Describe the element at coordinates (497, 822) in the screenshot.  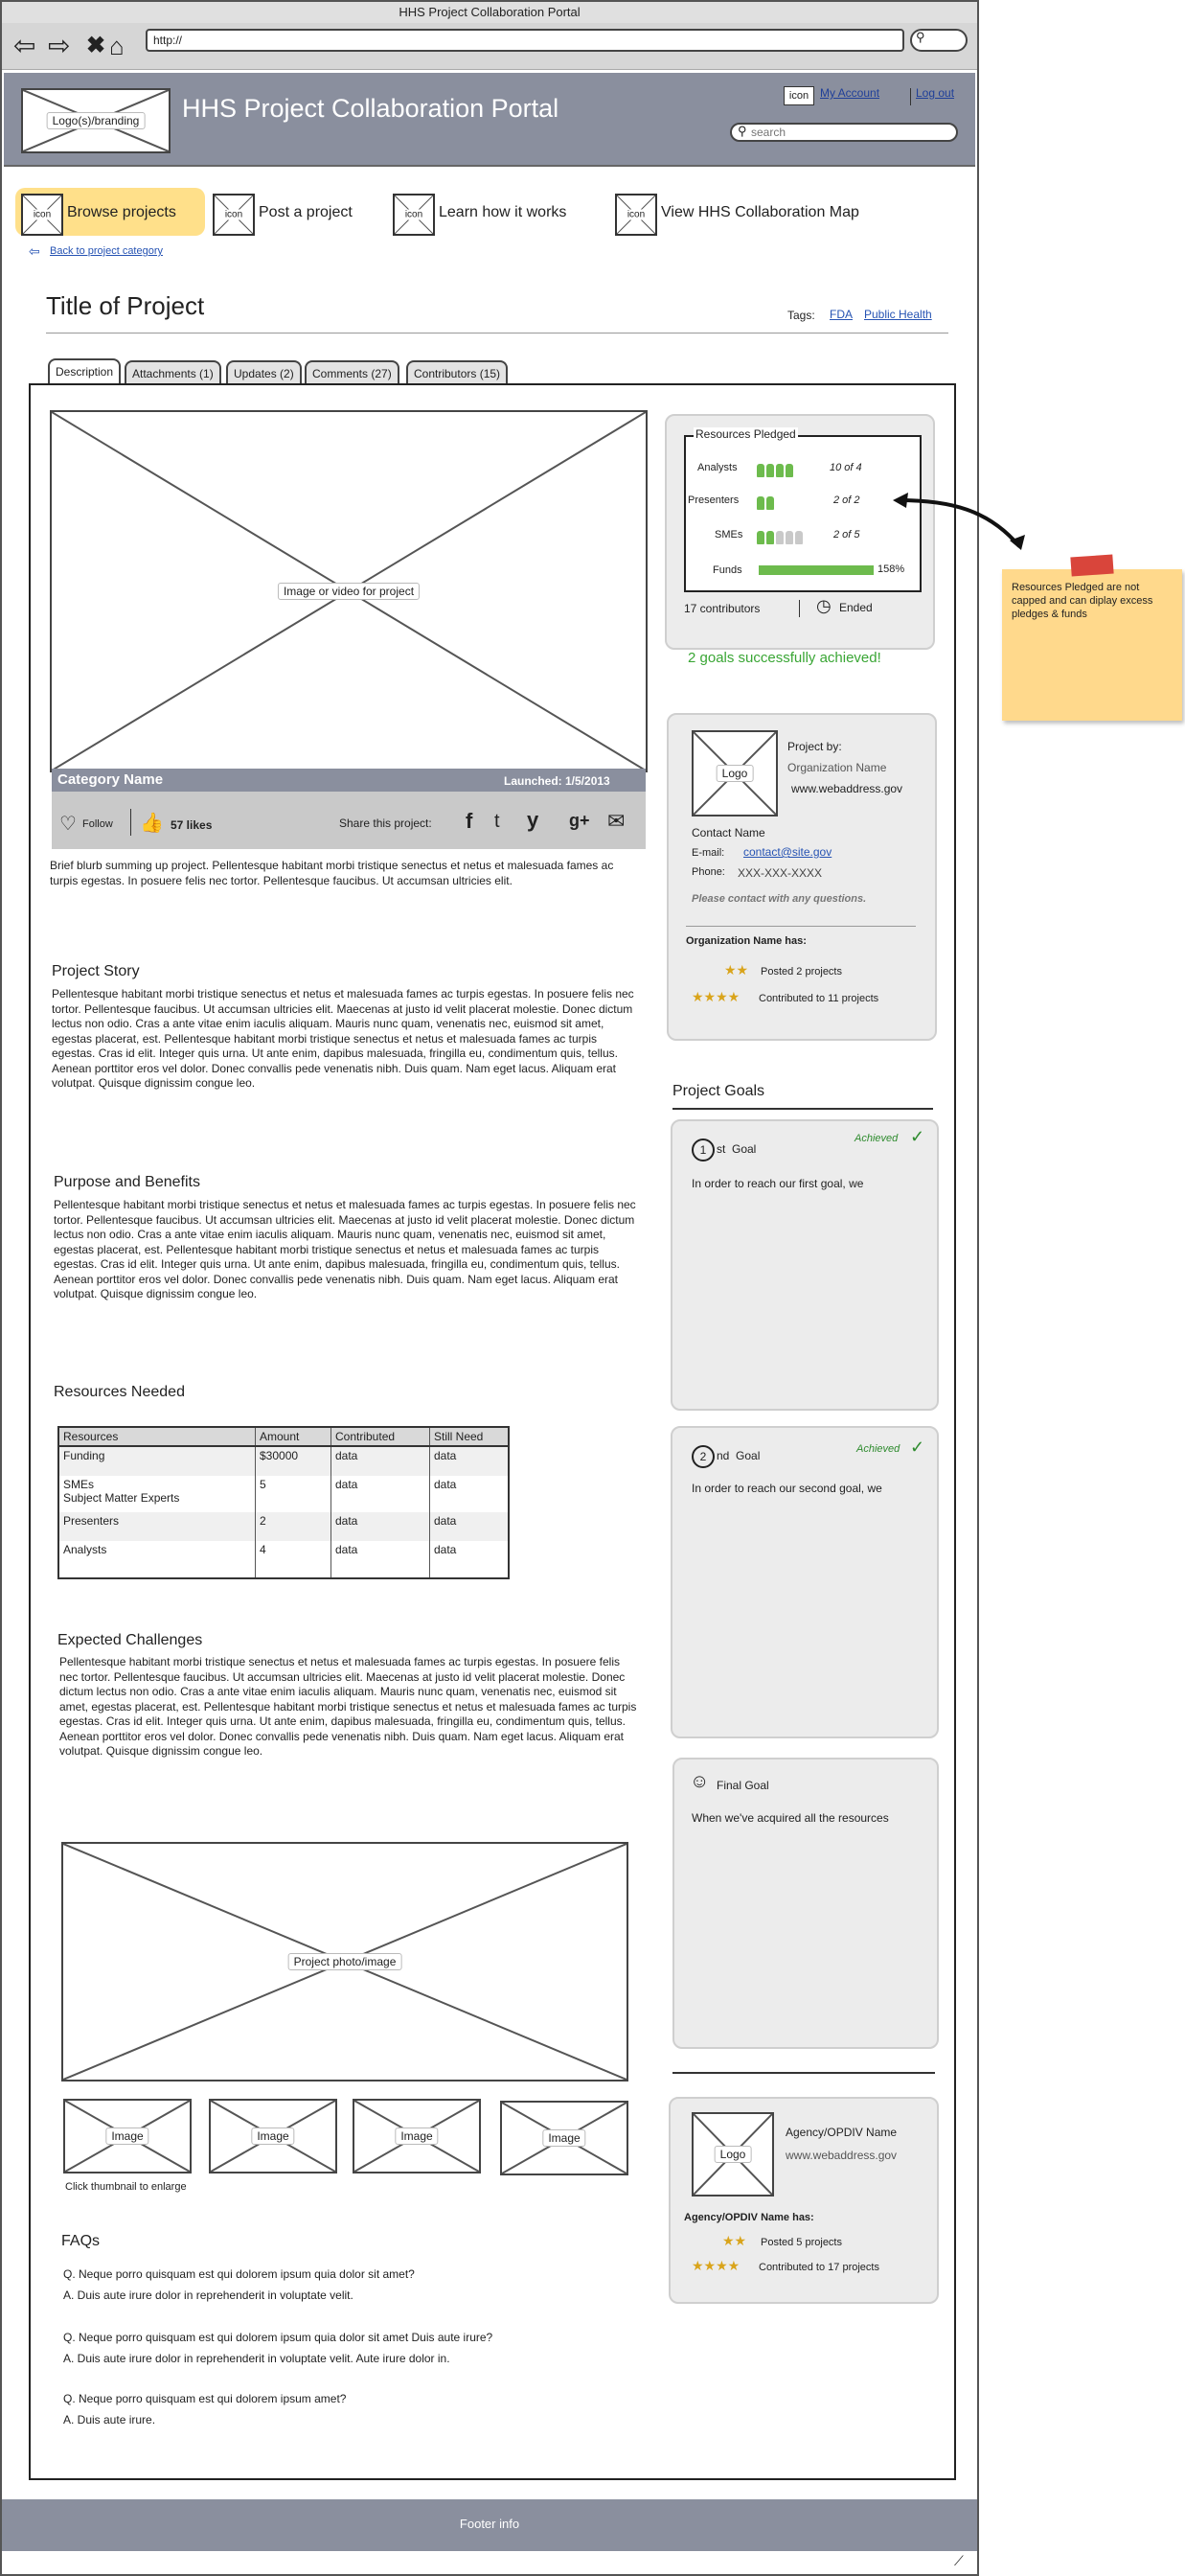
I see `twitter-icon: t` at that location.